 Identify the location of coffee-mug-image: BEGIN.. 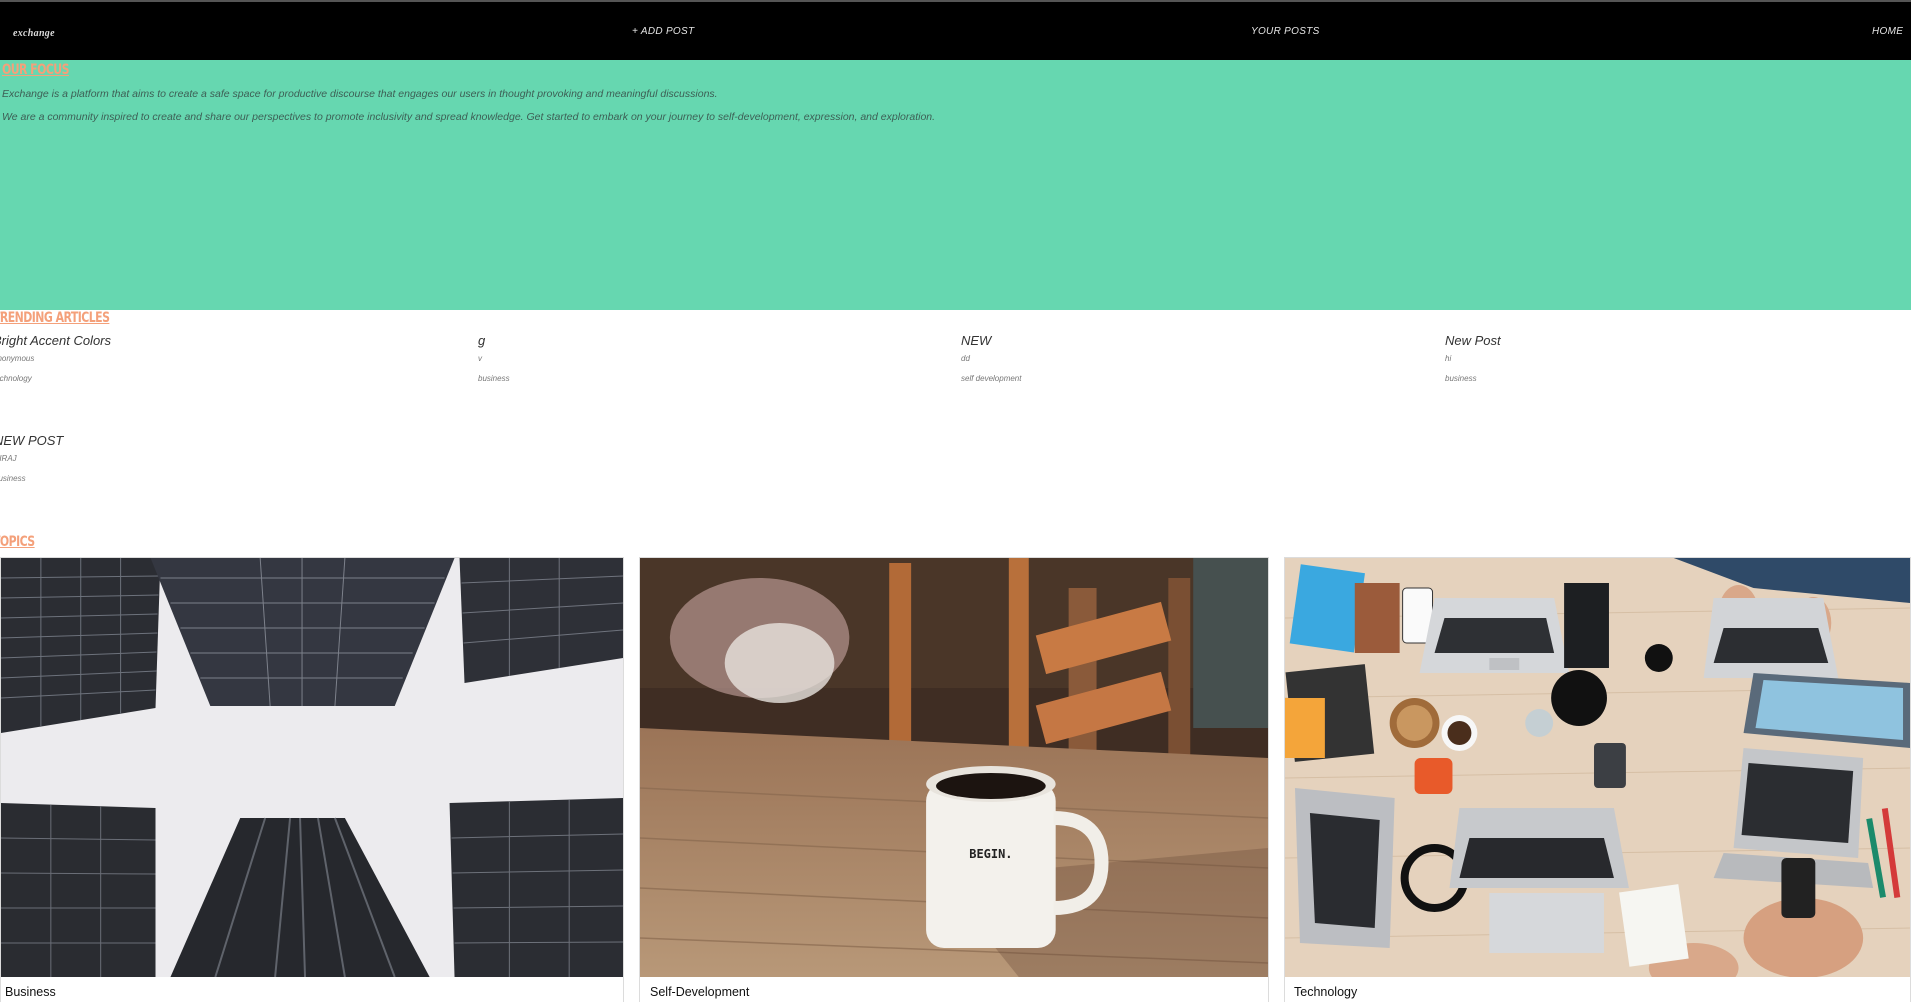
(954, 767).